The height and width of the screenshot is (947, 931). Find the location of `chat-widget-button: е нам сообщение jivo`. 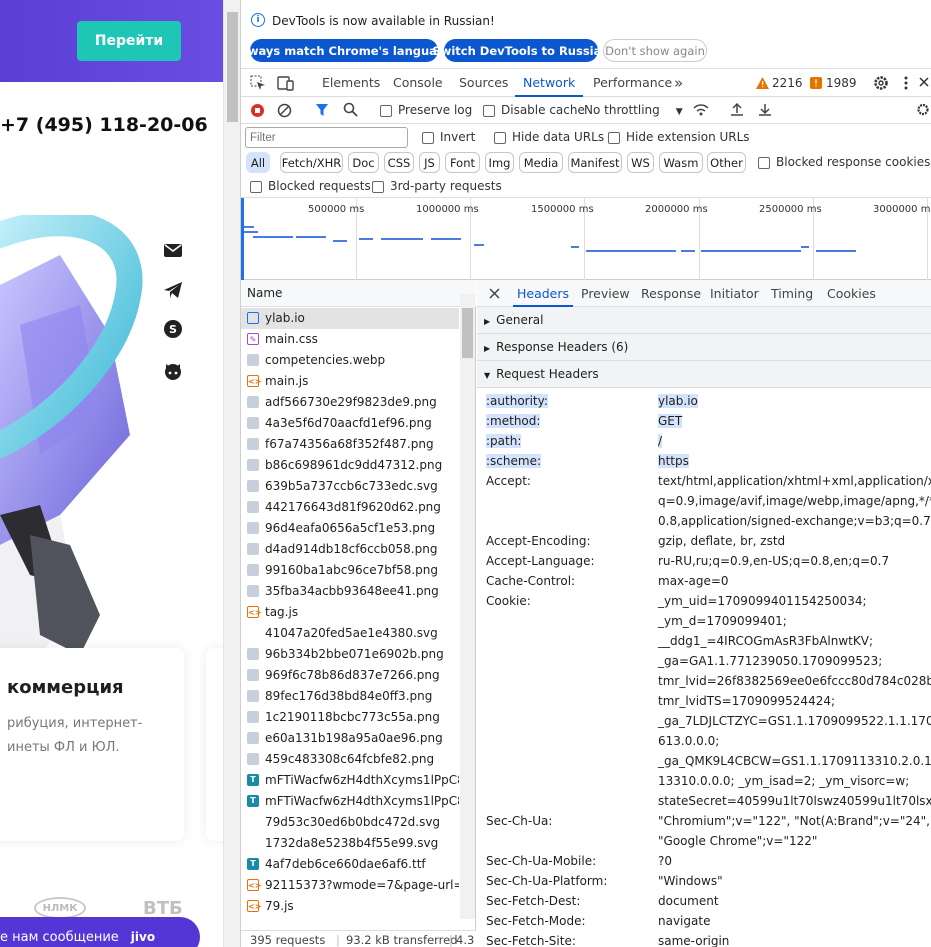

chat-widget-button: е нам сообщение jivo is located at coordinates (100, 932).